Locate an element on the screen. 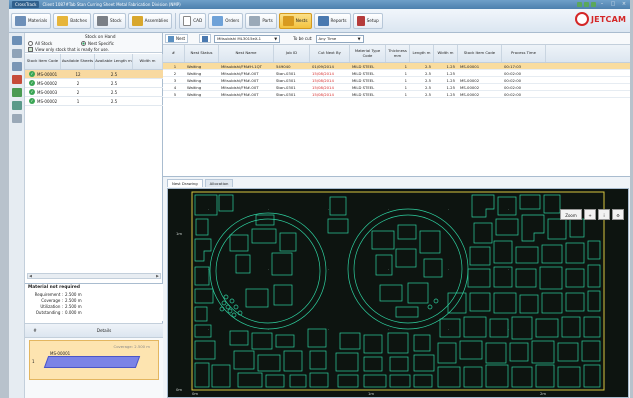 The image size is (633, 398). parts-button: Parts is located at coordinates (261, 20).